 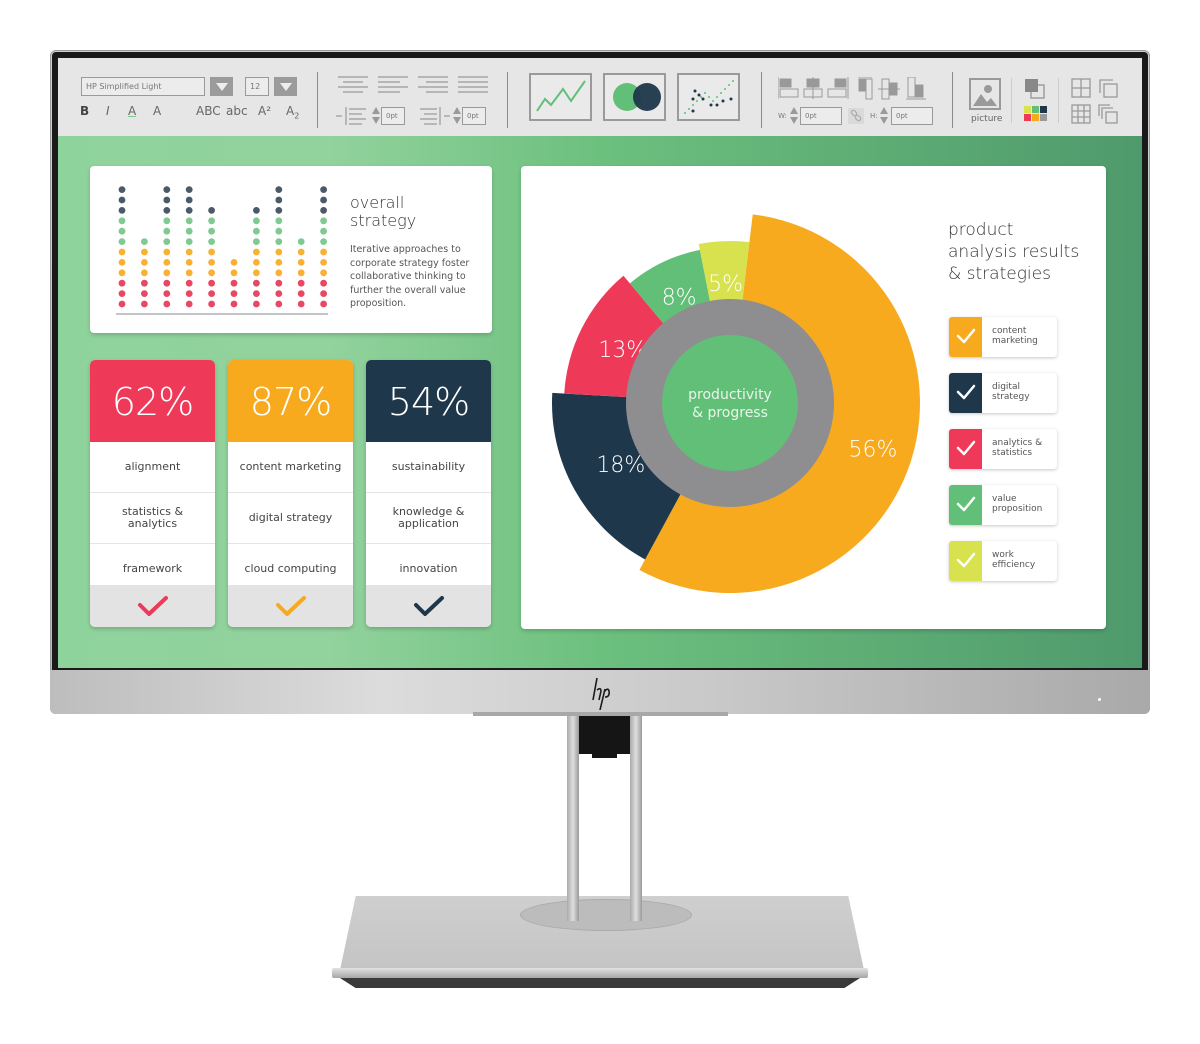 I want to click on product-analysis-title-line2: analysis results, so click(x=1014, y=252).